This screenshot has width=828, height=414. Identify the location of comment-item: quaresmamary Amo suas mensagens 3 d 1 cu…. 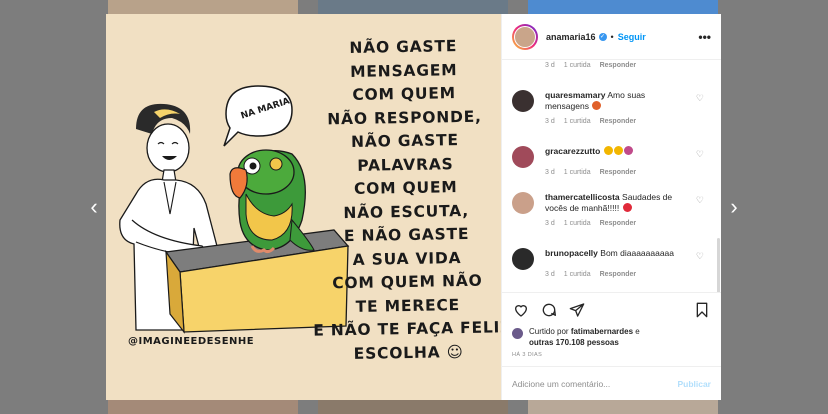
(610, 107).